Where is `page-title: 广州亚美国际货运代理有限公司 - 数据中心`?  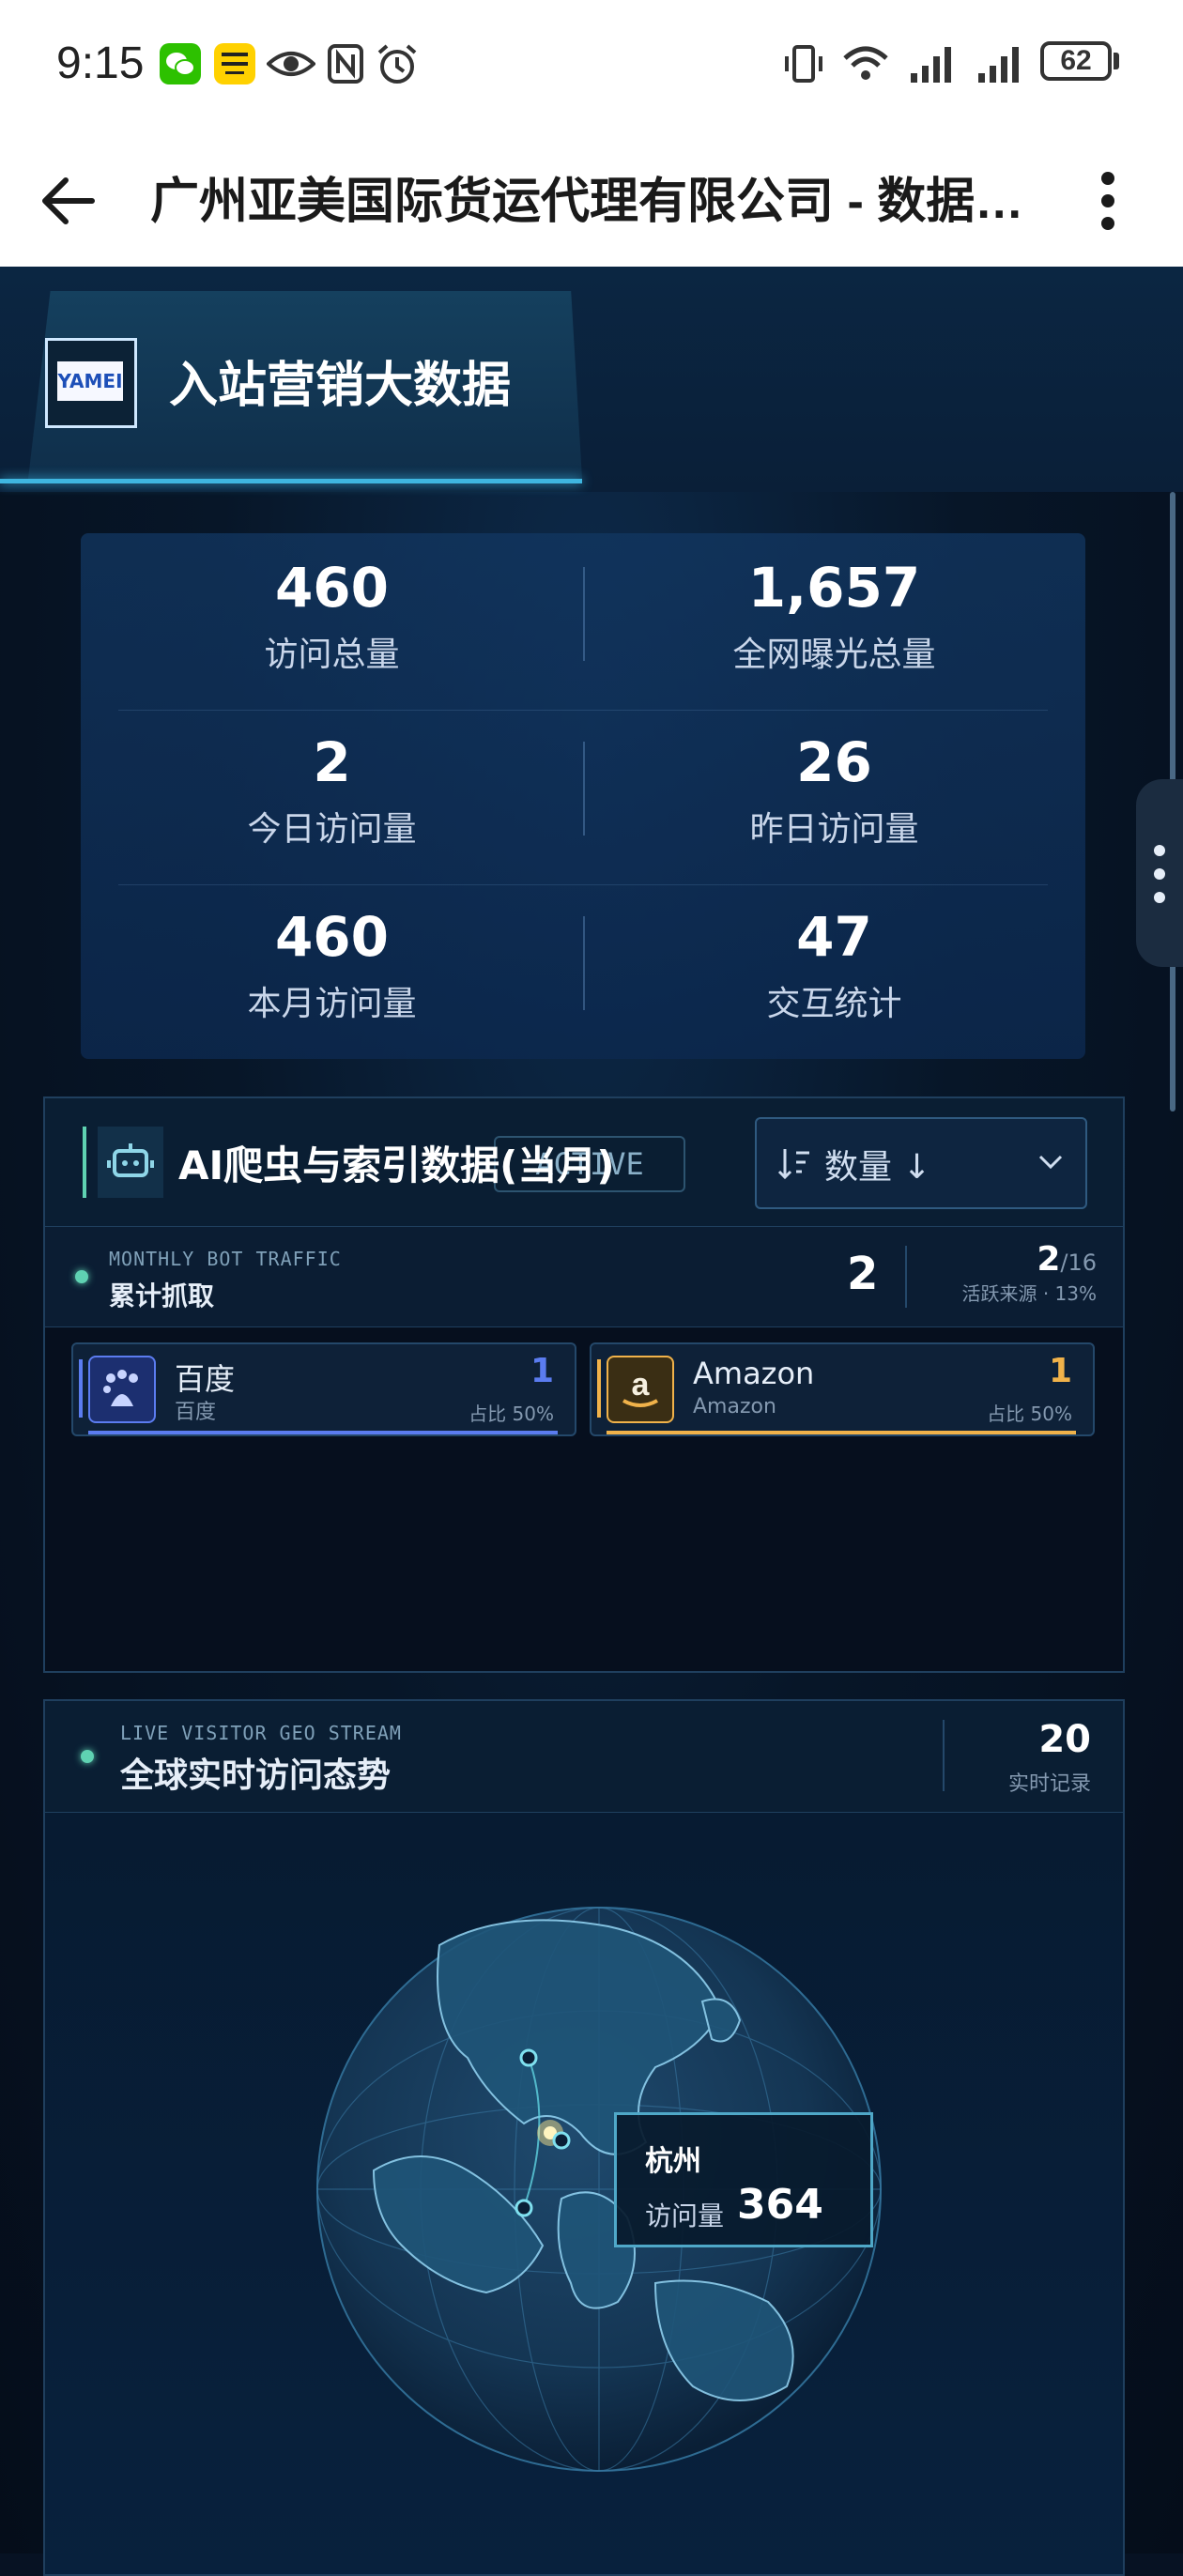
page-title: 广州亚美国际货运代理有限公司 - 数据中心 is located at coordinates (596, 202).